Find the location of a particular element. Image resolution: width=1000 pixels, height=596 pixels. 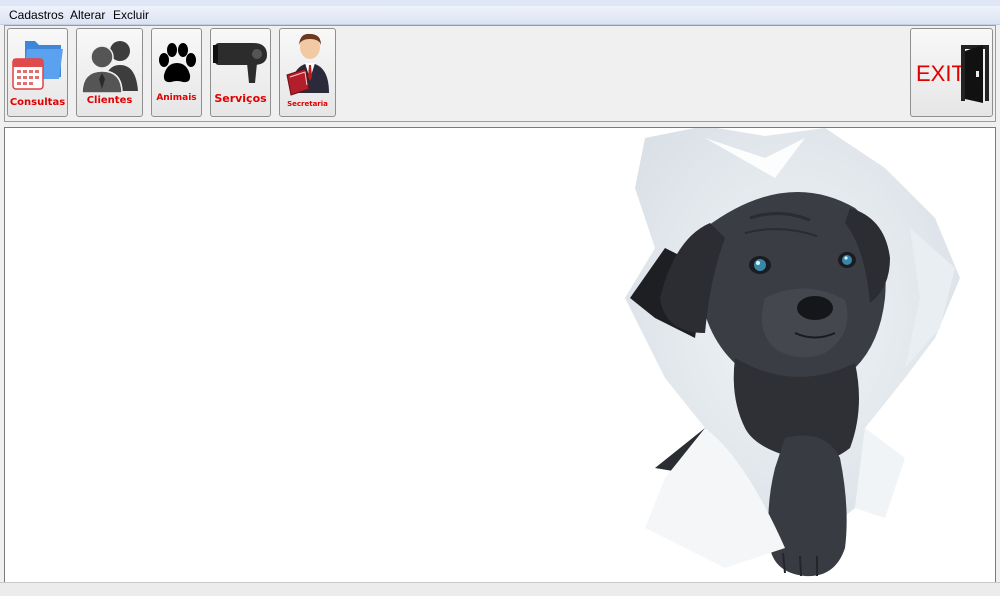

exit-button: EXIT is located at coordinates (951, 72).